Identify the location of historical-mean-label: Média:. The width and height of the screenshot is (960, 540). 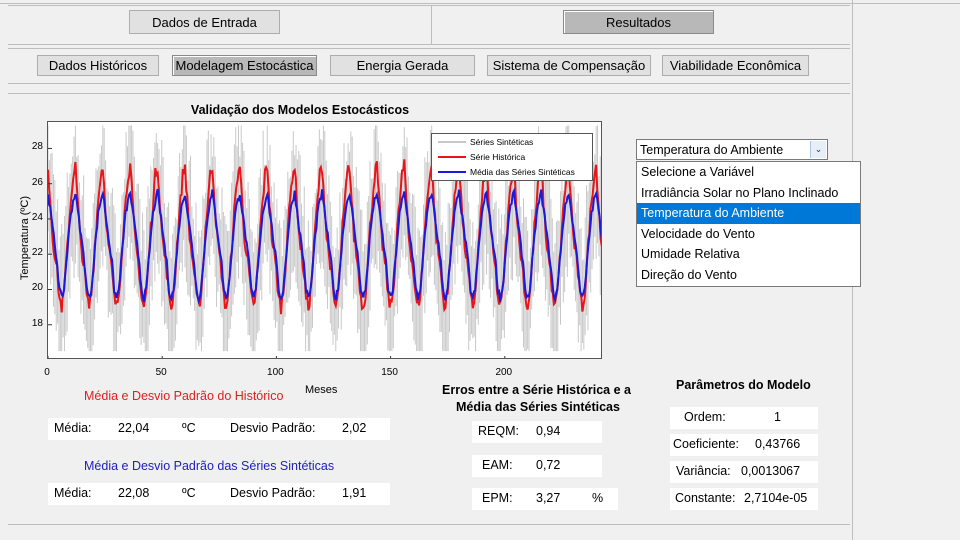
(73, 428).